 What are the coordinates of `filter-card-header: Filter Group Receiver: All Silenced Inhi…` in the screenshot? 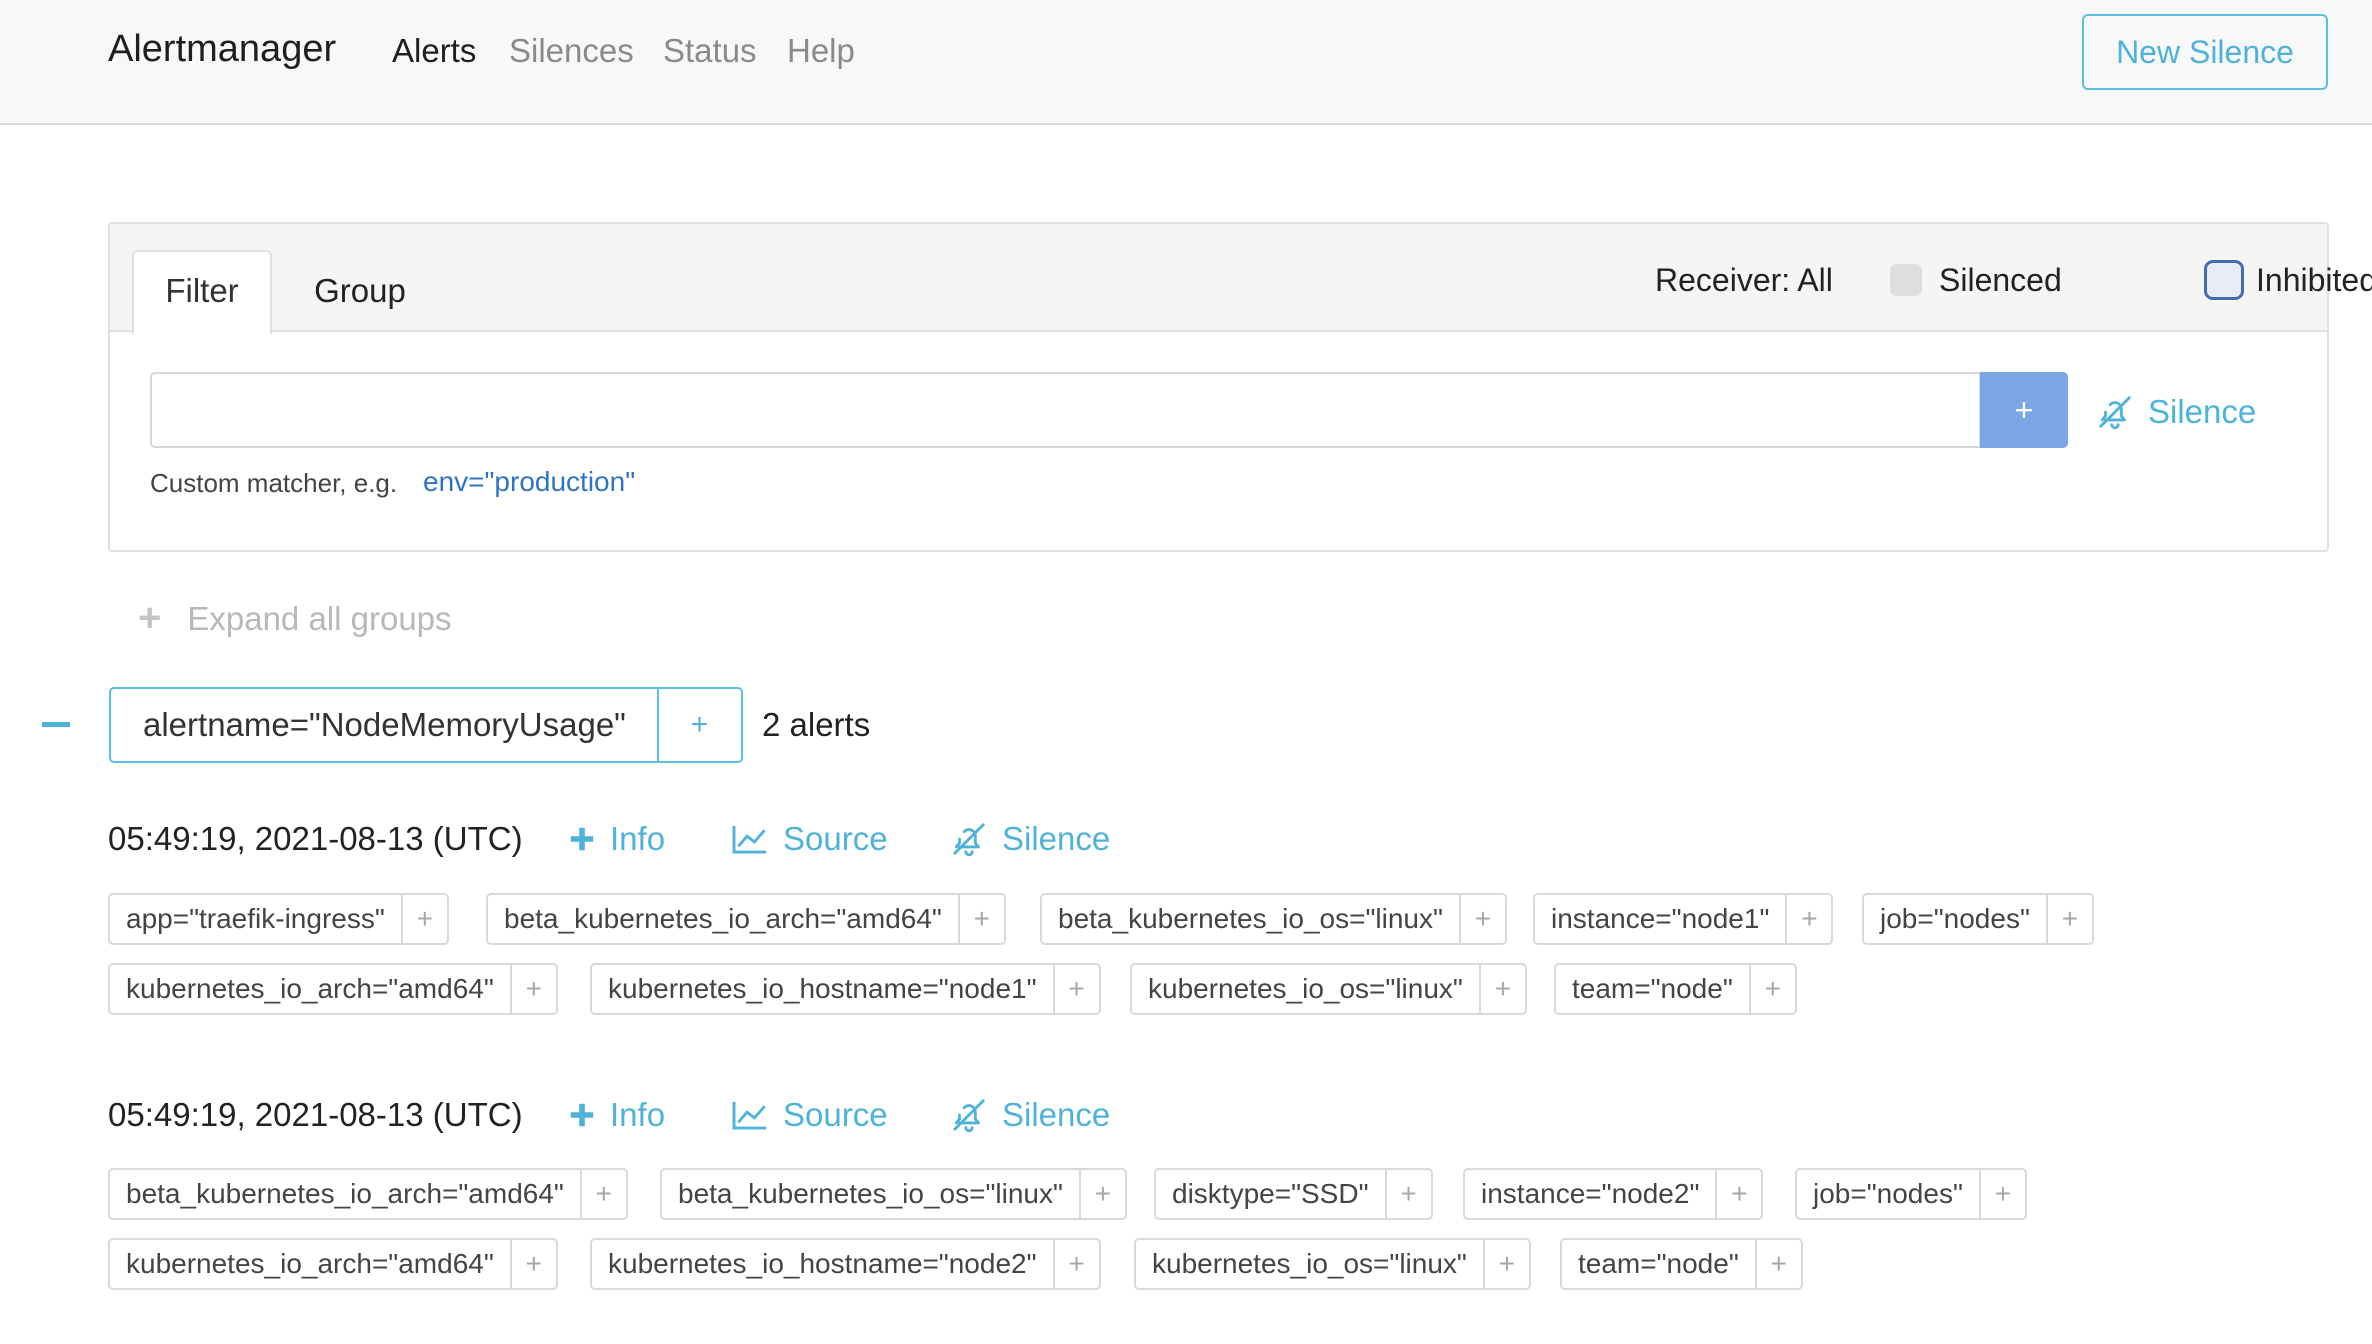 It's located at (1241, 279).